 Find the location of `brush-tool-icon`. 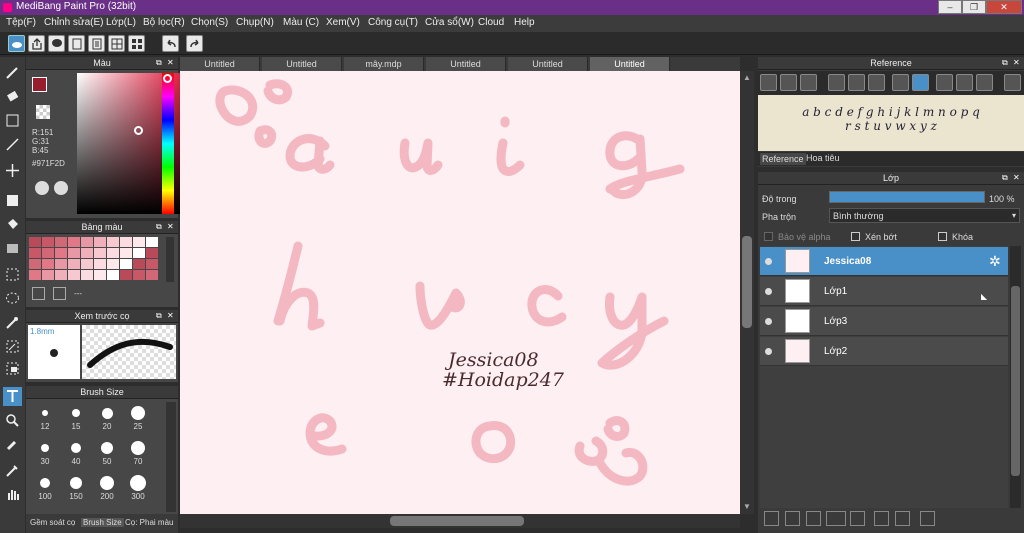

brush-tool-icon is located at coordinates (12, 72).